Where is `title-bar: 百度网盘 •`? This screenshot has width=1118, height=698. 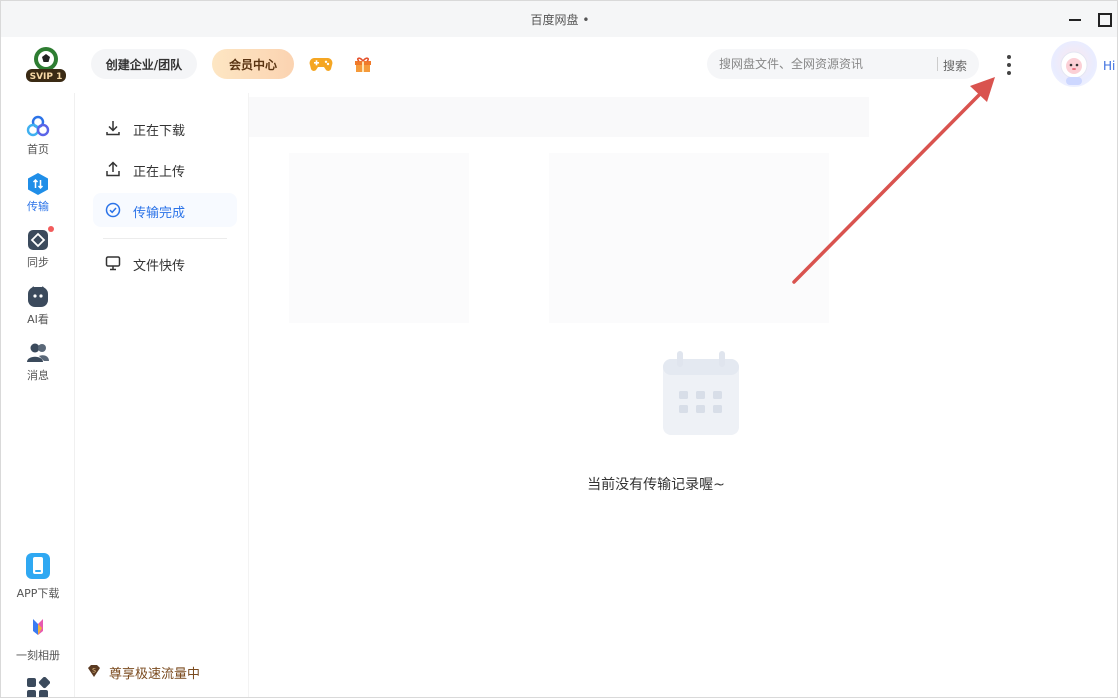
title-bar: 百度网盘 • is located at coordinates (559, 19).